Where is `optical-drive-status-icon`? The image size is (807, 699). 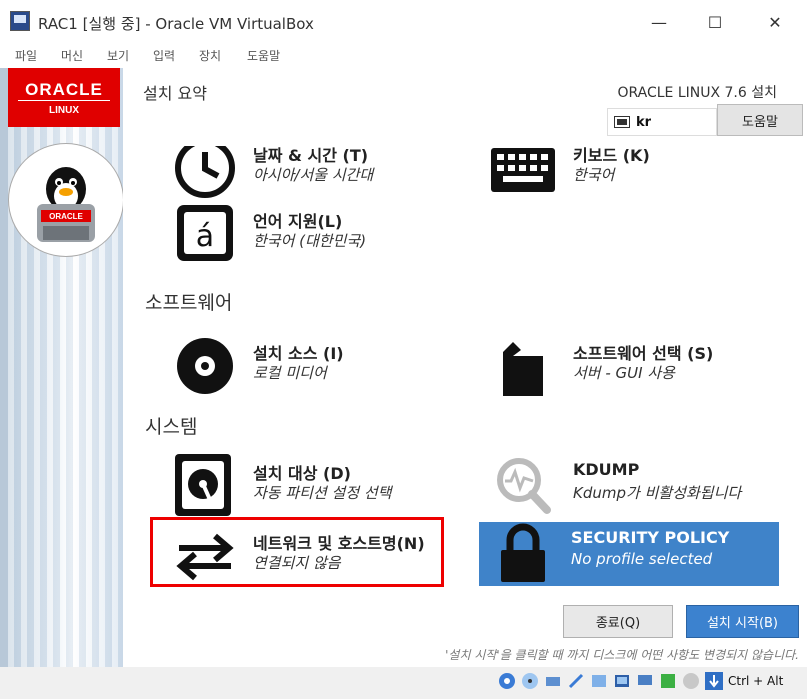
optical-drive-status-icon is located at coordinates (530, 681).